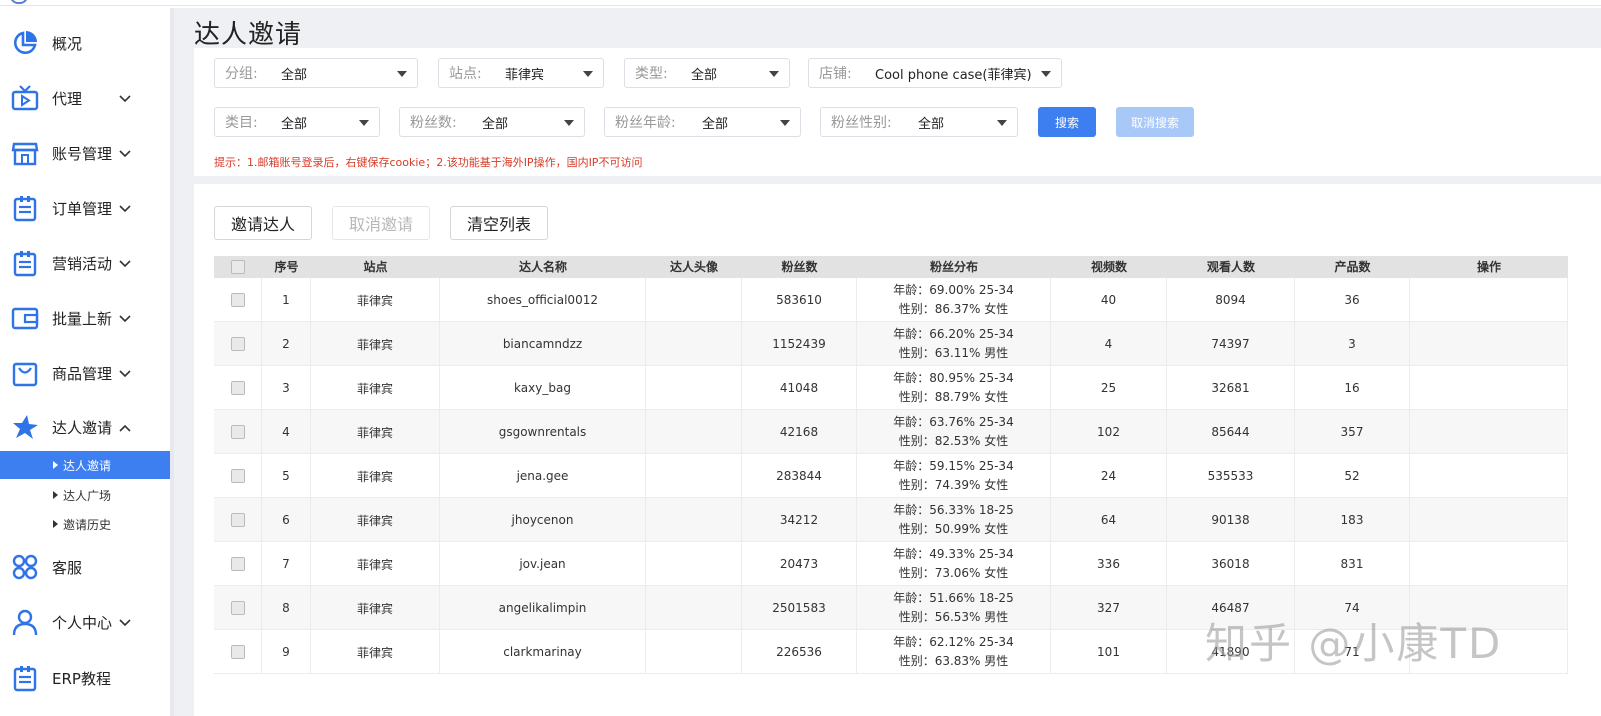  I want to click on sidebar-item-products: 商品管理, so click(85, 373).